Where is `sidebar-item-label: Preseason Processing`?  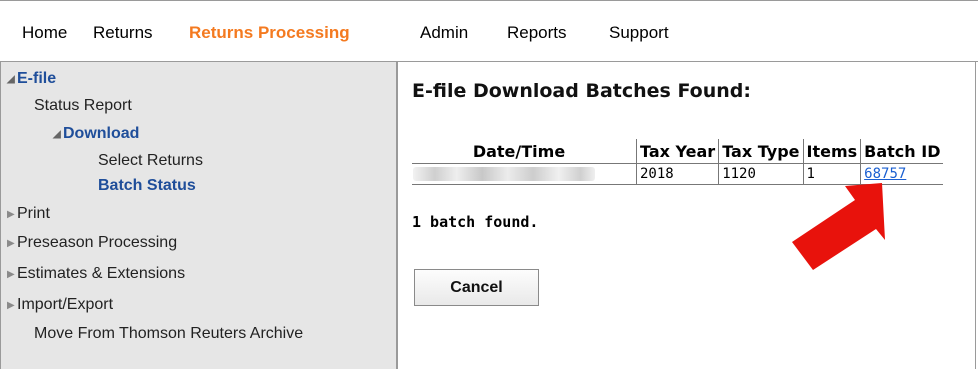
sidebar-item-label: Preseason Processing is located at coordinates (97, 242).